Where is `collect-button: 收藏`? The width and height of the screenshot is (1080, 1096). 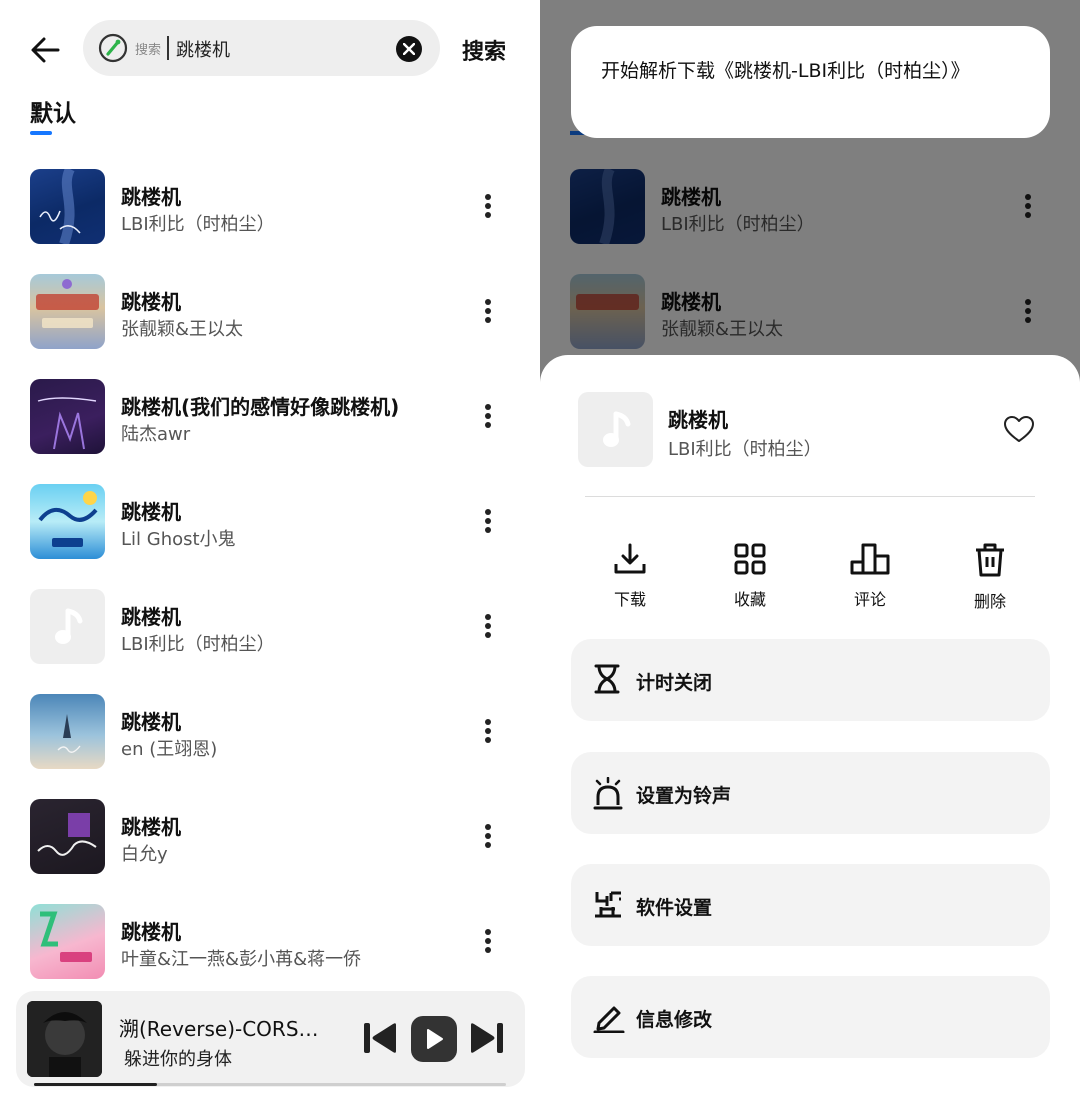 collect-button: 收藏 is located at coordinates (750, 576).